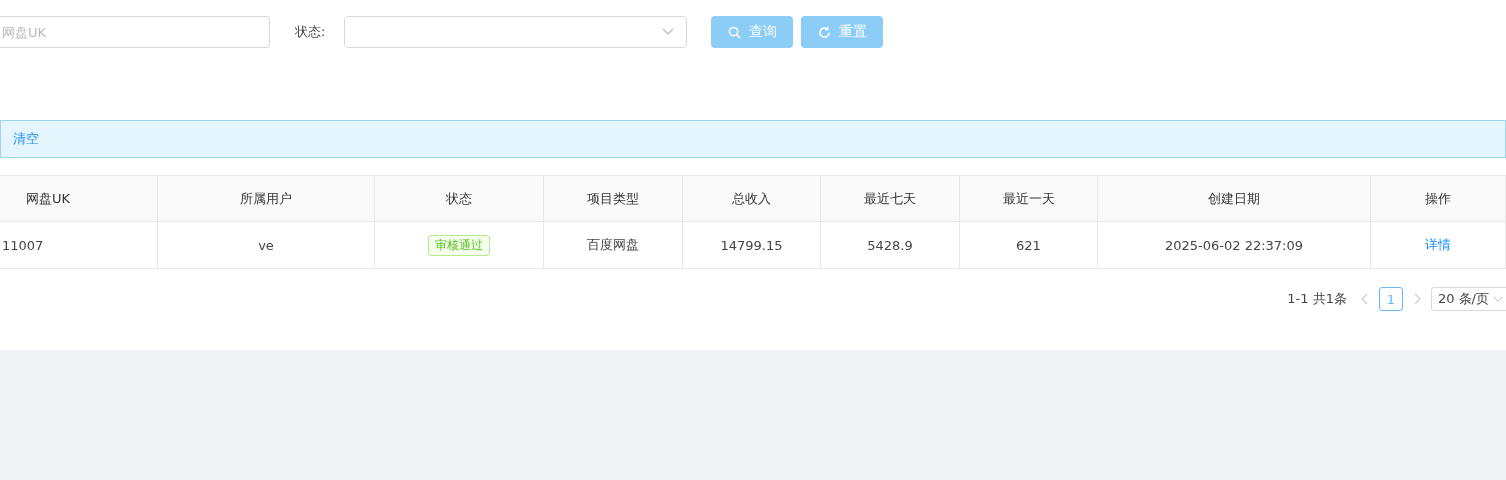  What do you see at coordinates (266, 198) in the screenshot?
I see `column-header: 所属用户` at bounding box center [266, 198].